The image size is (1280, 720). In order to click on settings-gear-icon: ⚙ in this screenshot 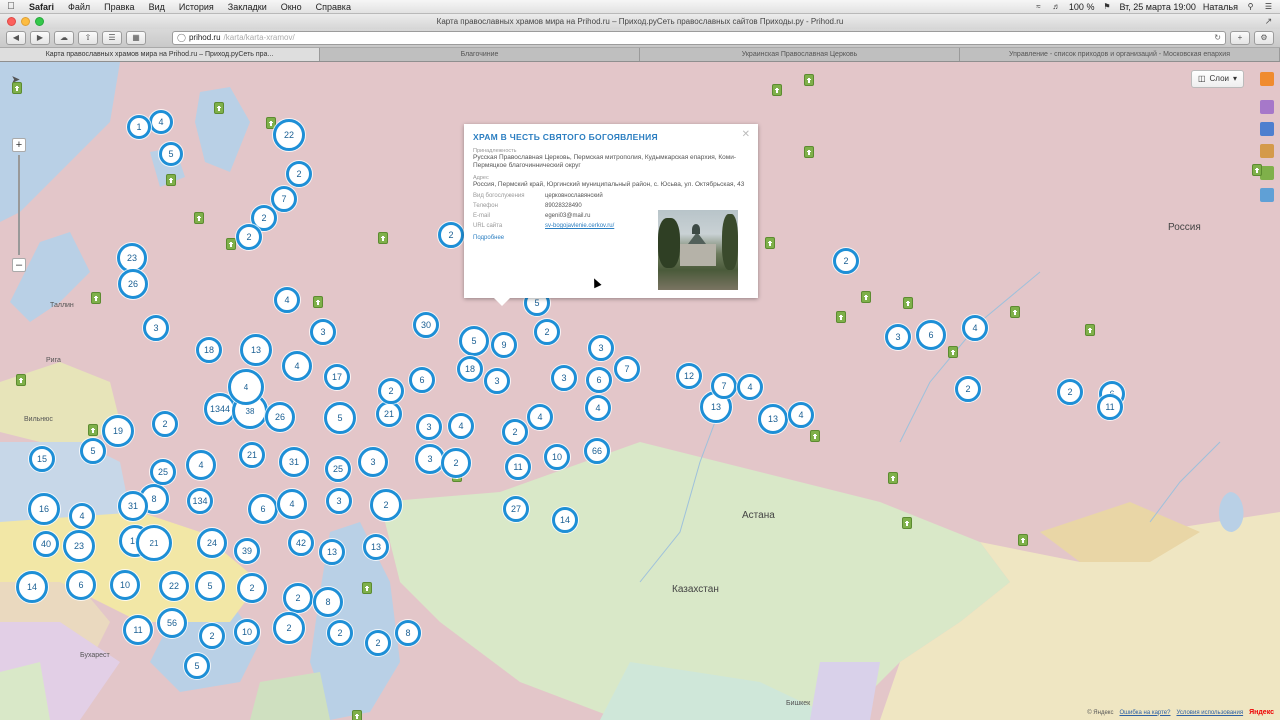, I will do `click(1264, 38)`.